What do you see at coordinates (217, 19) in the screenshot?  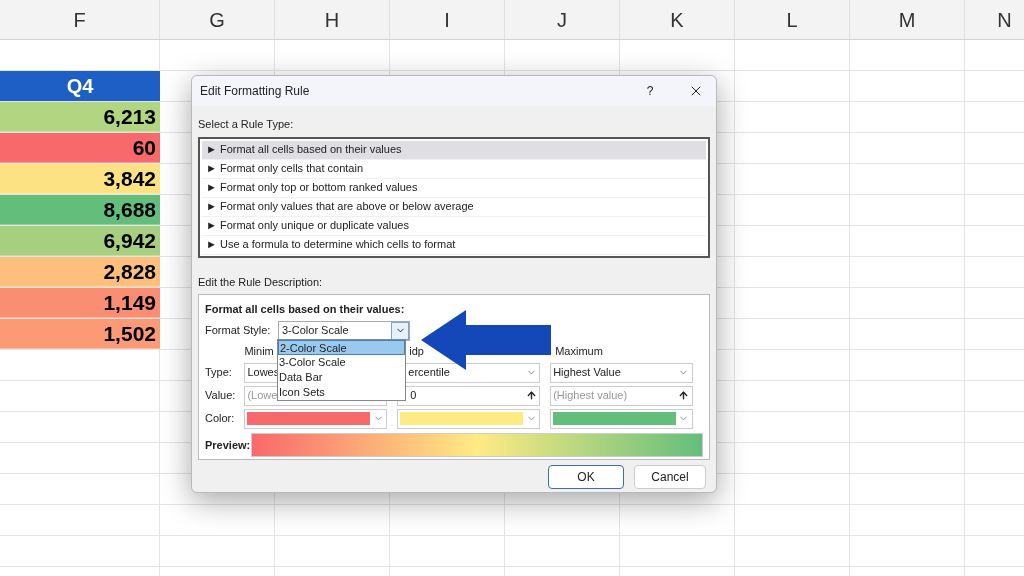 I see `column-header: G` at bounding box center [217, 19].